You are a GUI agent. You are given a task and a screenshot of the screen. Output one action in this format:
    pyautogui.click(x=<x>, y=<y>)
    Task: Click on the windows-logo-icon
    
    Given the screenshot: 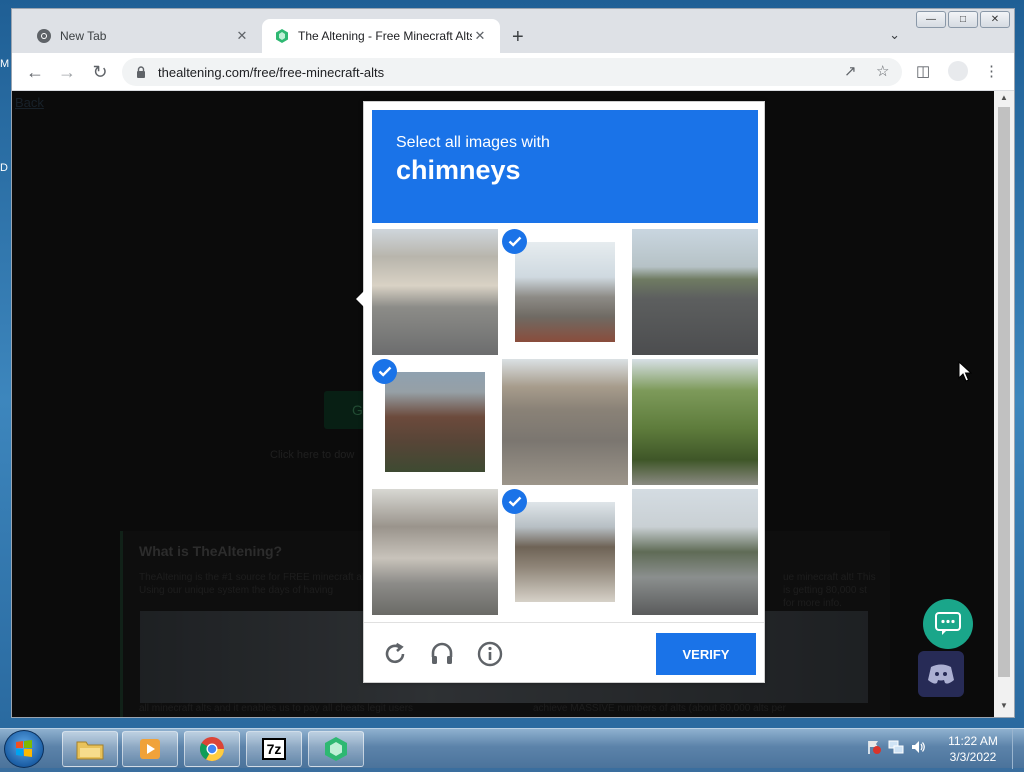 What is the action you would take?
    pyautogui.click(x=24, y=748)
    